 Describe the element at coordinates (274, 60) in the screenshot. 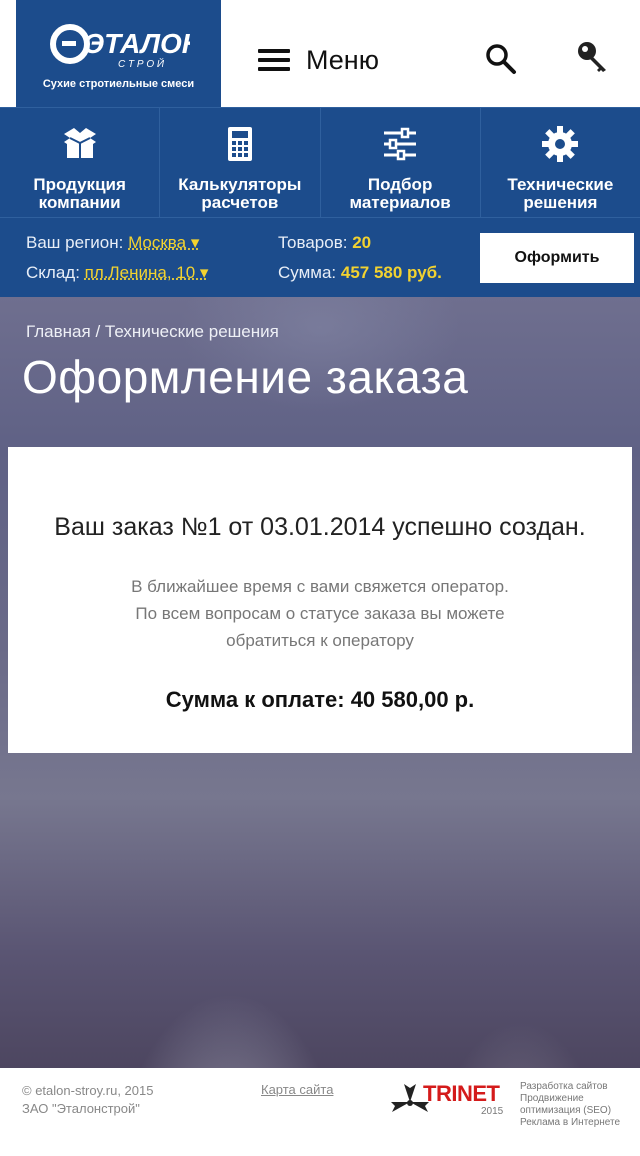

I see `hamburger-icon` at that location.